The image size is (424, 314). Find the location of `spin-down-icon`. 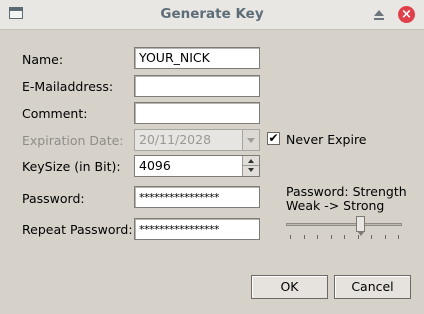

spin-down-icon is located at coordinates (250, 171).